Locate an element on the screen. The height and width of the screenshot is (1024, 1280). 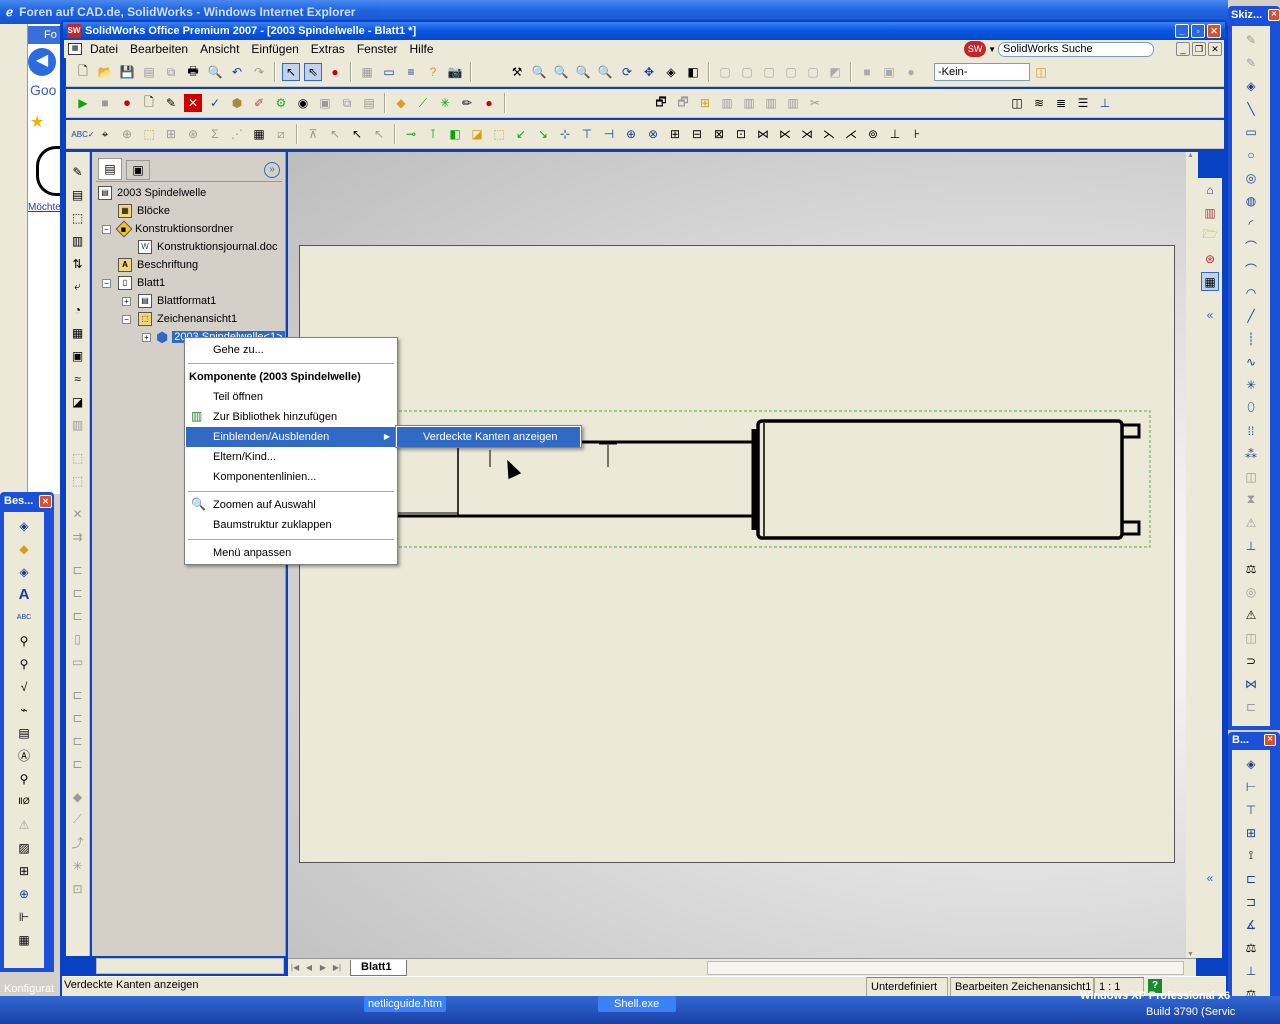
redo-icon: ↷ is located at coordinates (259, 72).